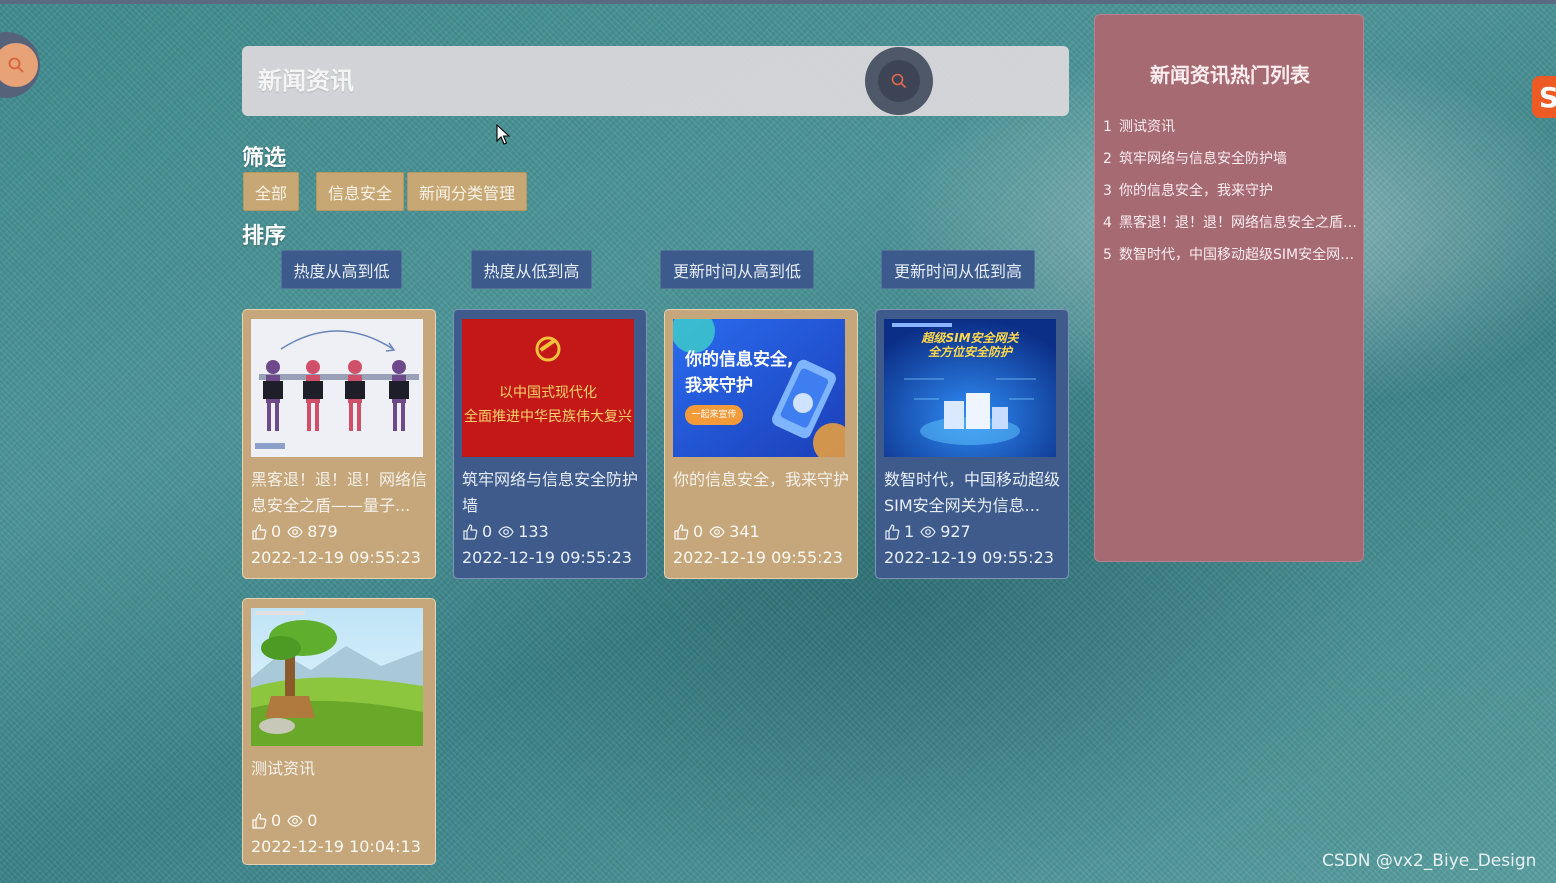 The height and width of the screenshot is (883, 1556). Describe the element at coordinates (339, 782) in the screenshot. I see `news-title: 测试资讯` at that location.